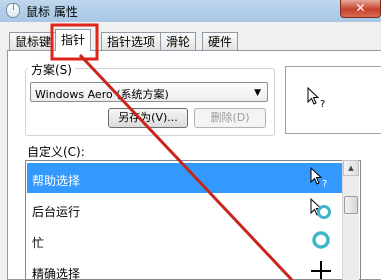 This screenshot has width=381, height=280. I want to click on scheme-label: 方案(S), so click(51, 69).